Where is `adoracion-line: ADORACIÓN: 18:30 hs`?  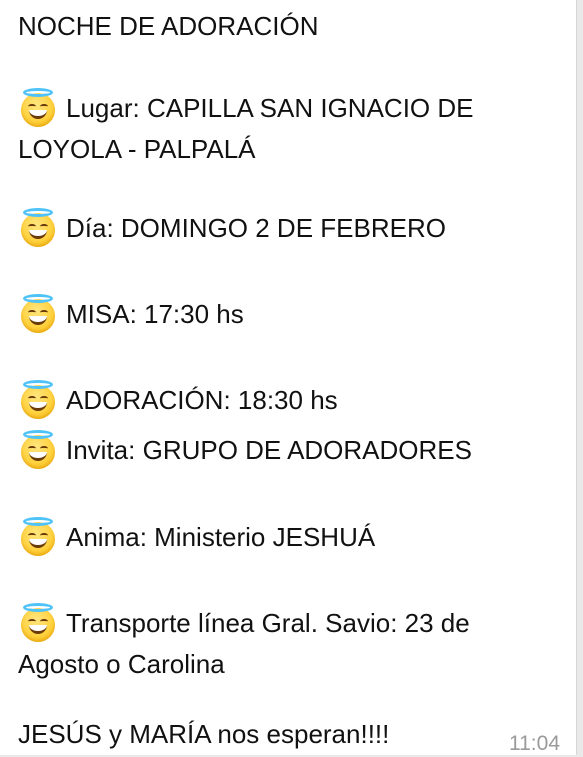
adoracion-line: ADORACIÓN: 18:30 hs is located at coordinates (178, 399).